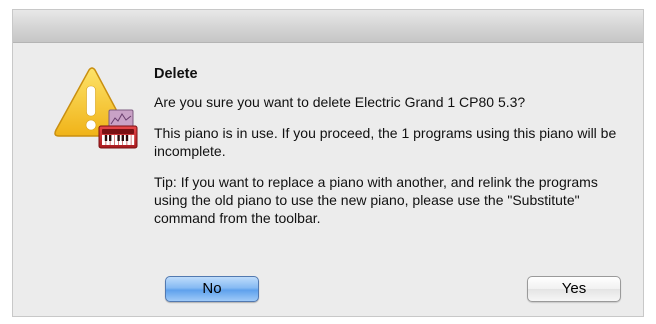 The image size is (656, 324). I want to click on dialog-heading: Delete, so click(176, 74).